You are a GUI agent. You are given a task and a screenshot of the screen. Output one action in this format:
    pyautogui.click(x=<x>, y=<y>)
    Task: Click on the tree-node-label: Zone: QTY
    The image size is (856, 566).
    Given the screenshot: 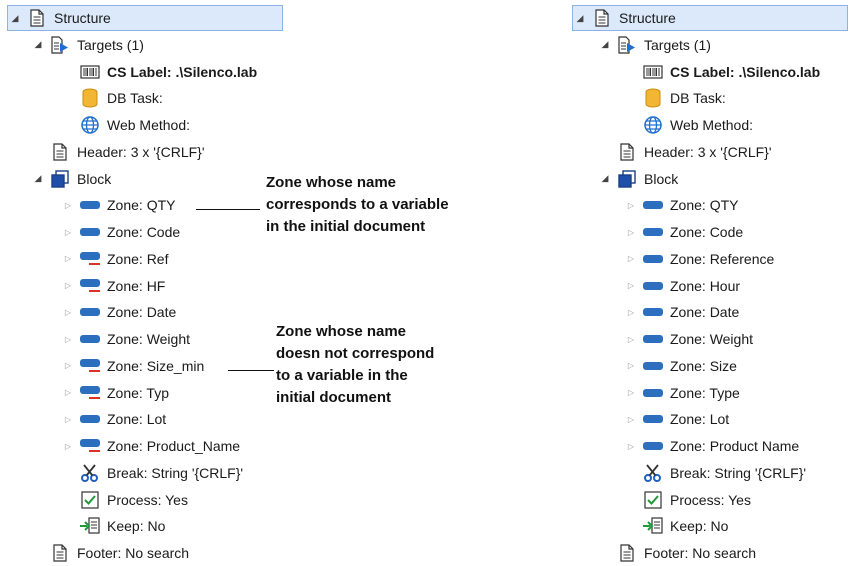 What is the action you would take?
    pyautogui.click(x=704, y=205)
    